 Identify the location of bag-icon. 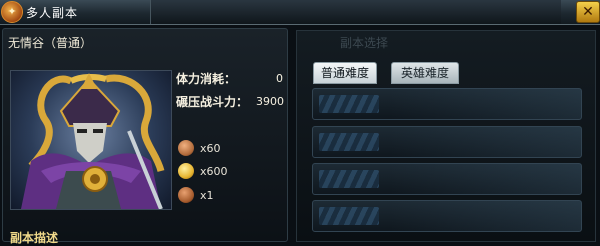
(186, 195).